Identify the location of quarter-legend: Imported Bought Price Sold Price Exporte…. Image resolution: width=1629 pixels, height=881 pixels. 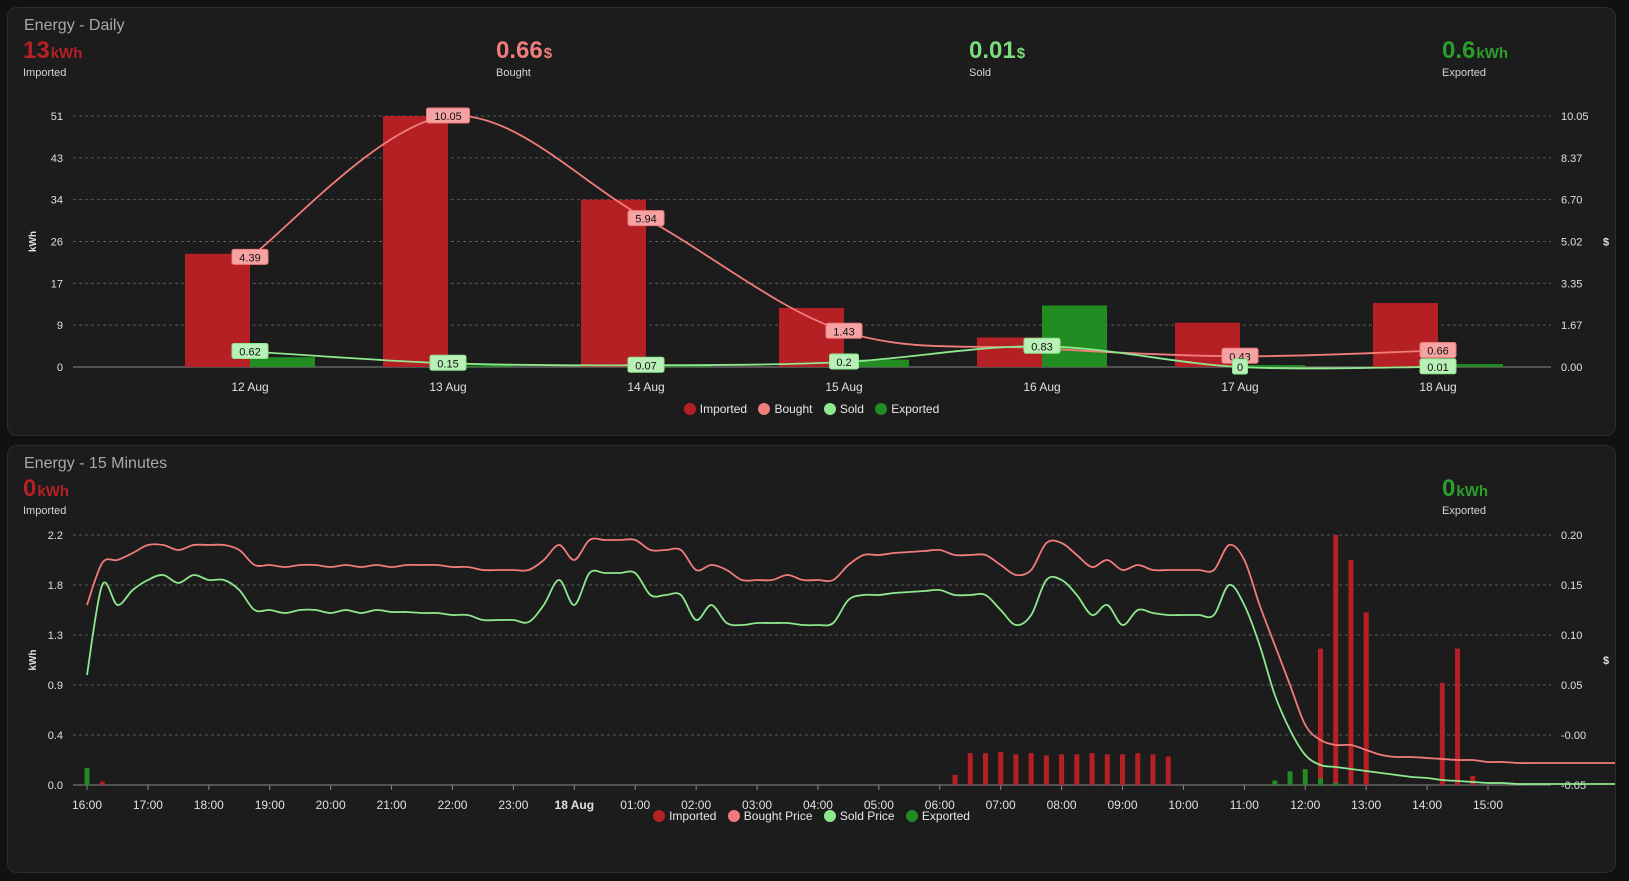
(811, 816).